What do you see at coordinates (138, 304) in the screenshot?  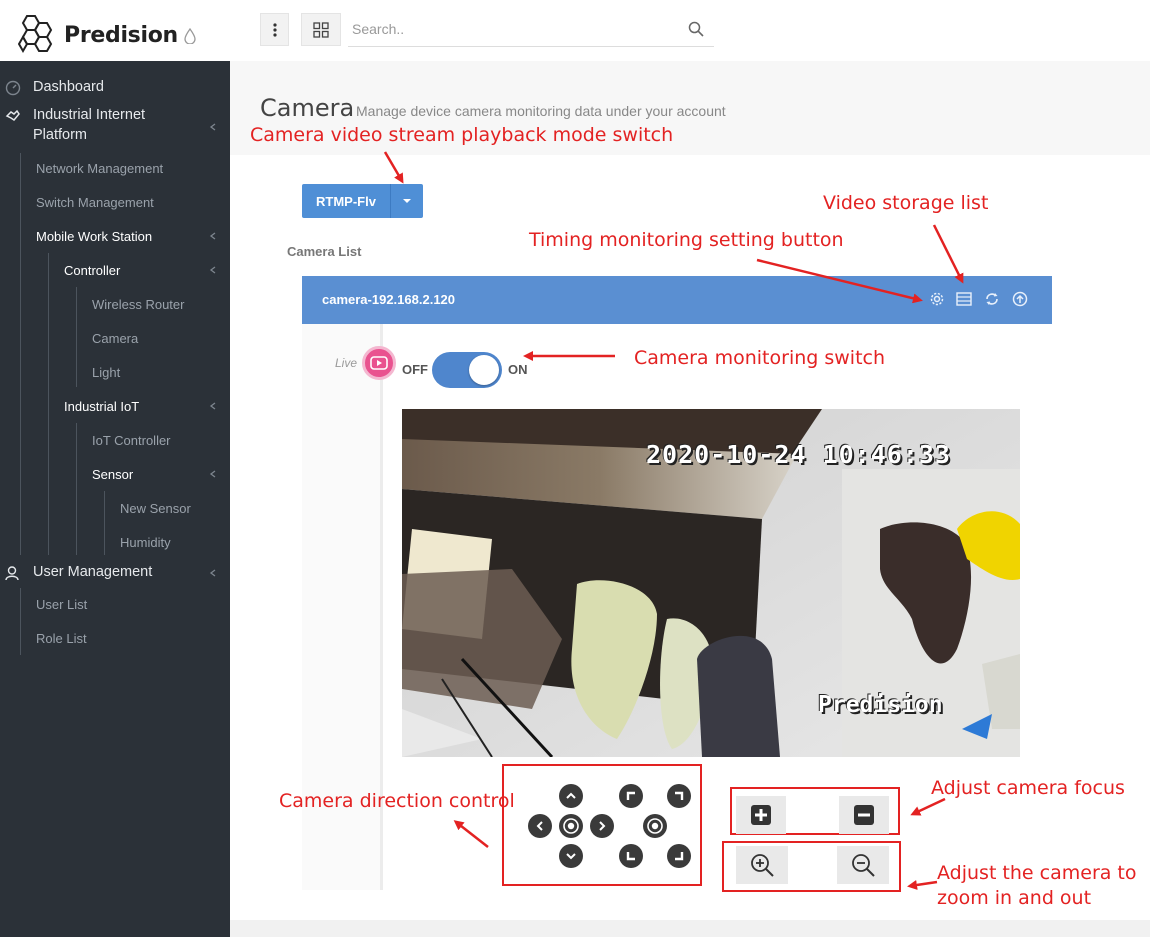 I see `sidebar-item-wireless-router: Wireless Router` at bounding box center [138, 304].